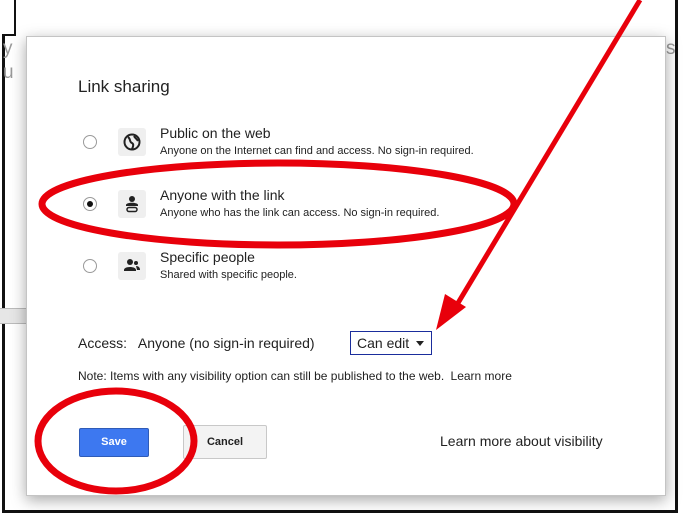 This screenshot has height=513, width=683. Describe the element at coordinates (132, 142) in the screenshot. I see `globe-icon` at that location.